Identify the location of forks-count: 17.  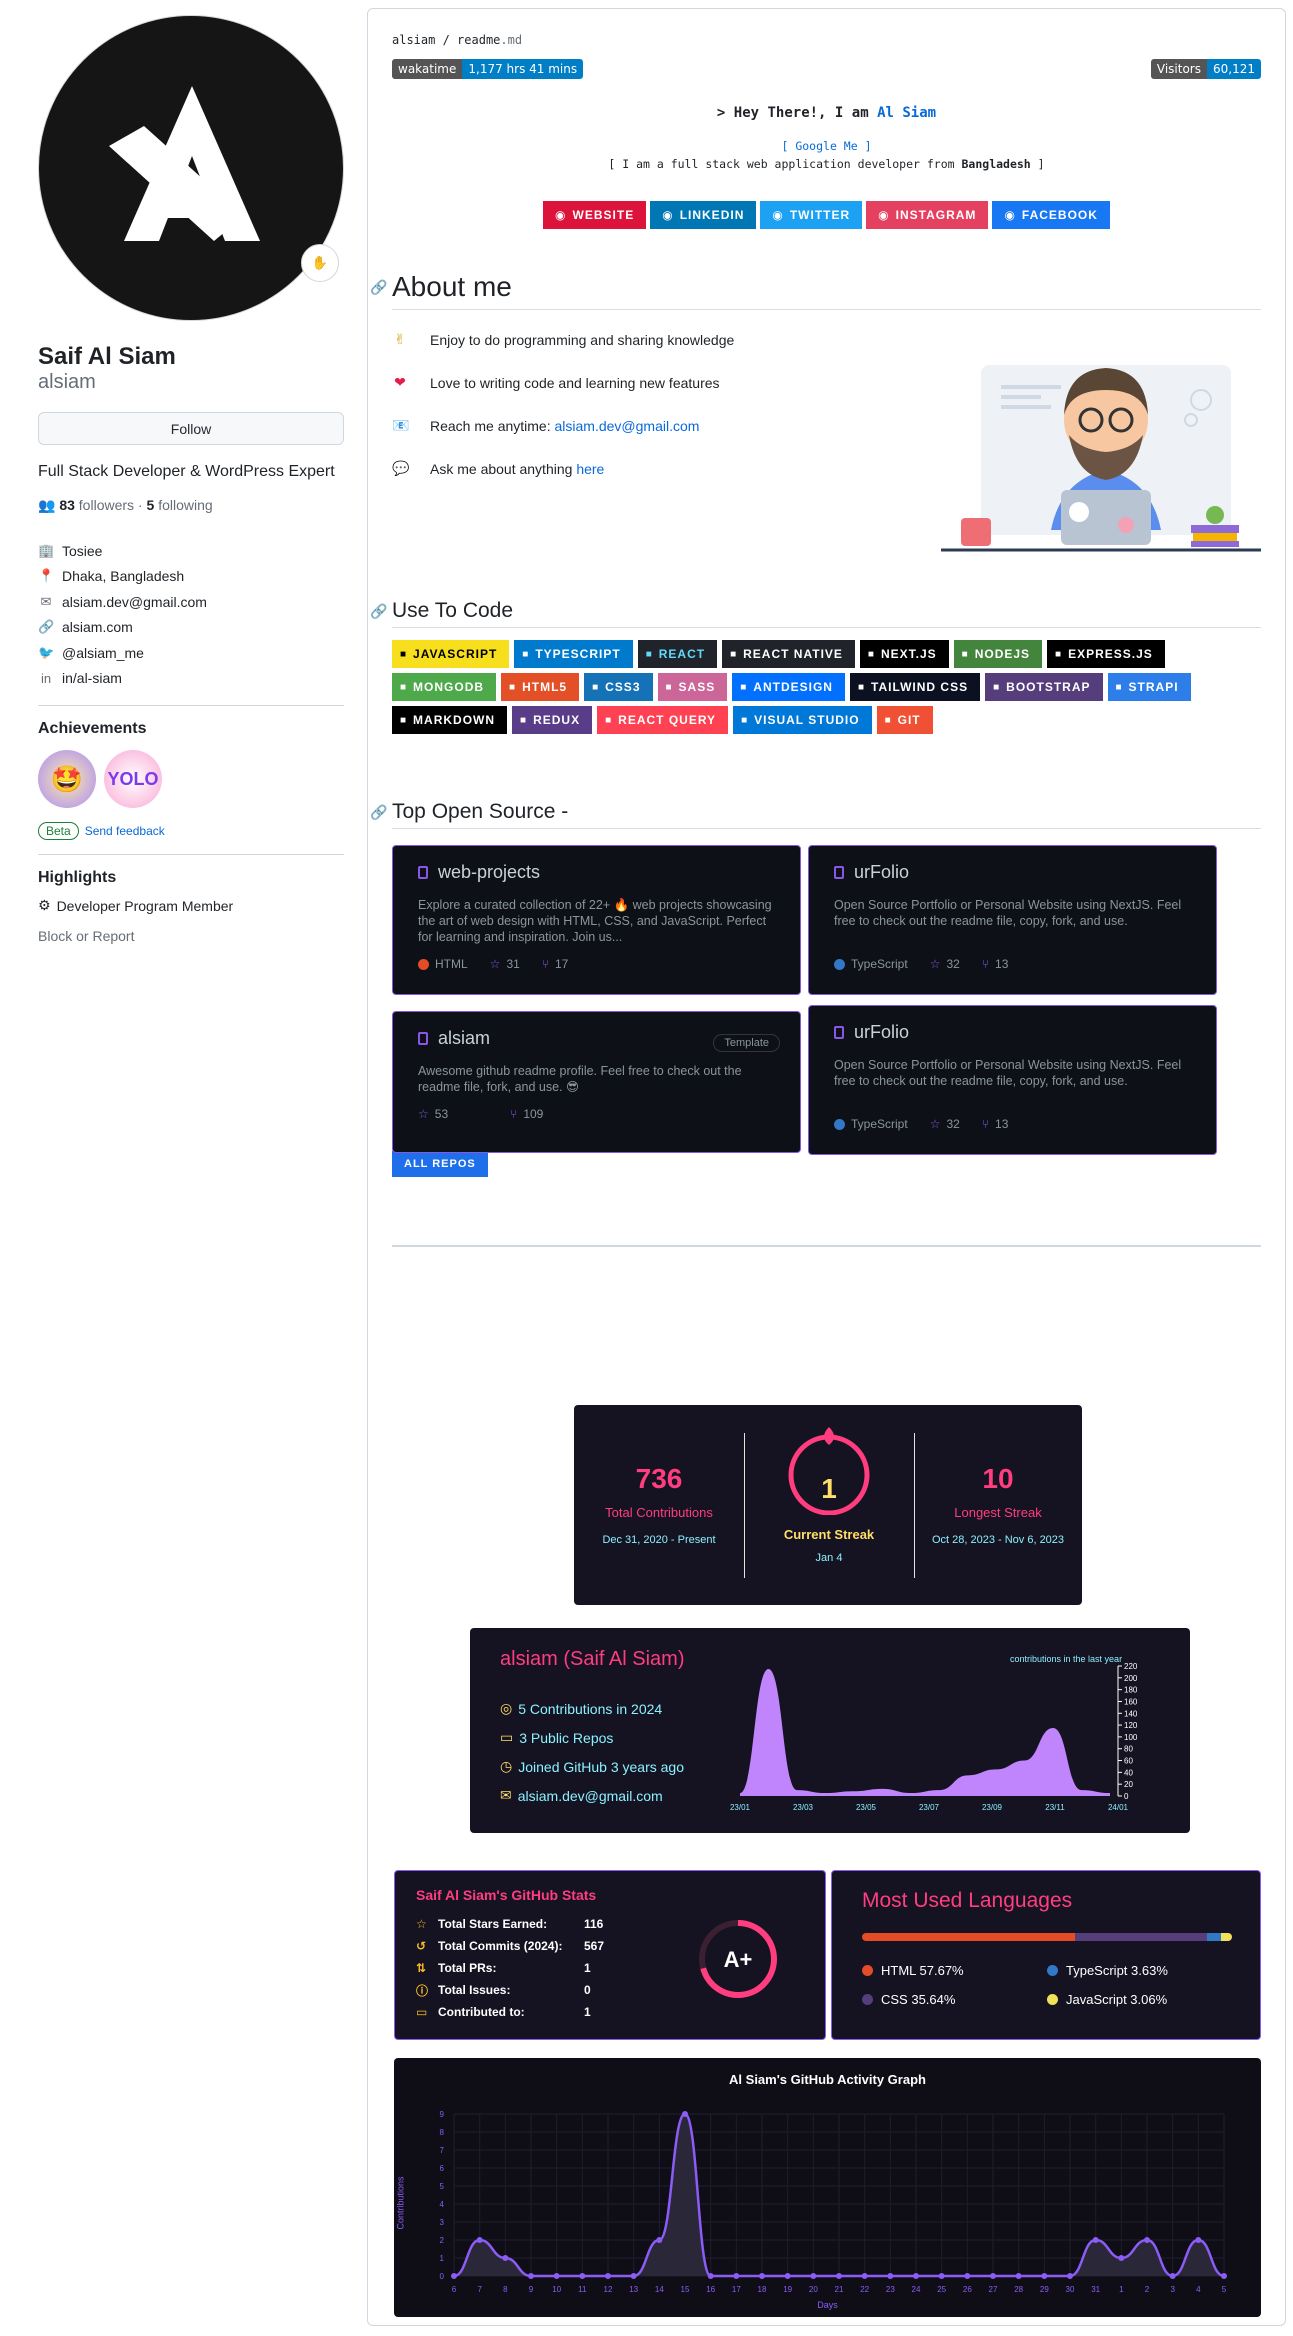
(562, 964).